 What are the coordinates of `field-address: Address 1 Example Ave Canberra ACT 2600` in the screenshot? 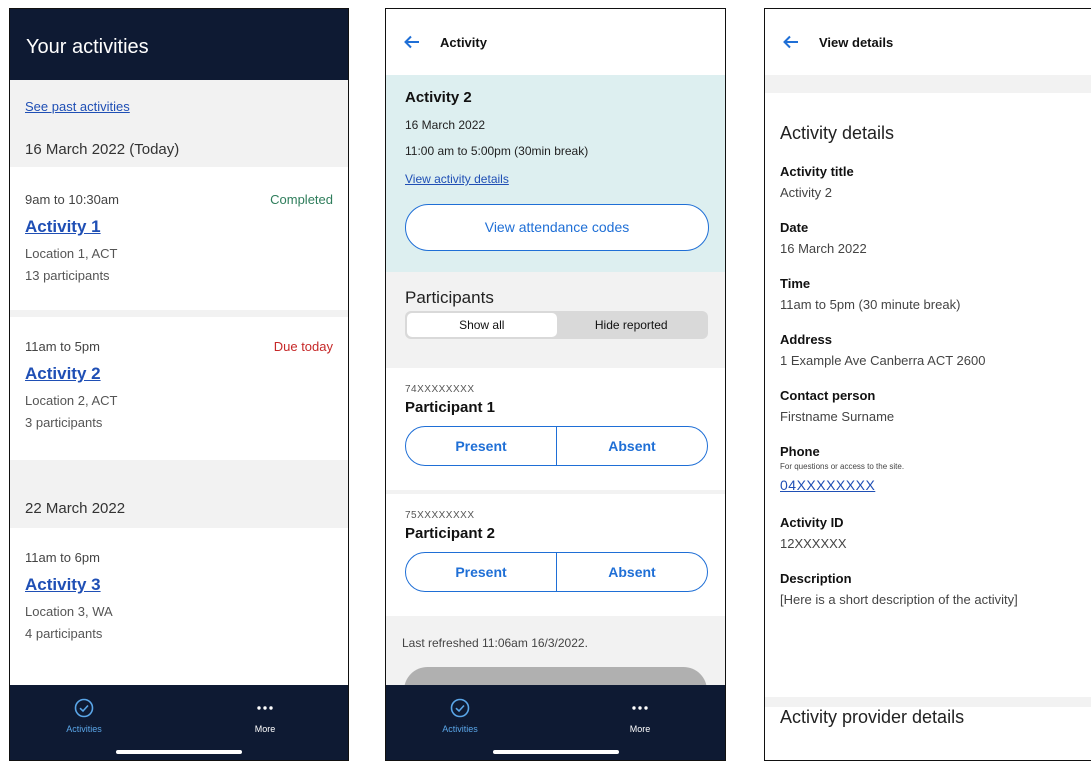 It's located at (928, 350).